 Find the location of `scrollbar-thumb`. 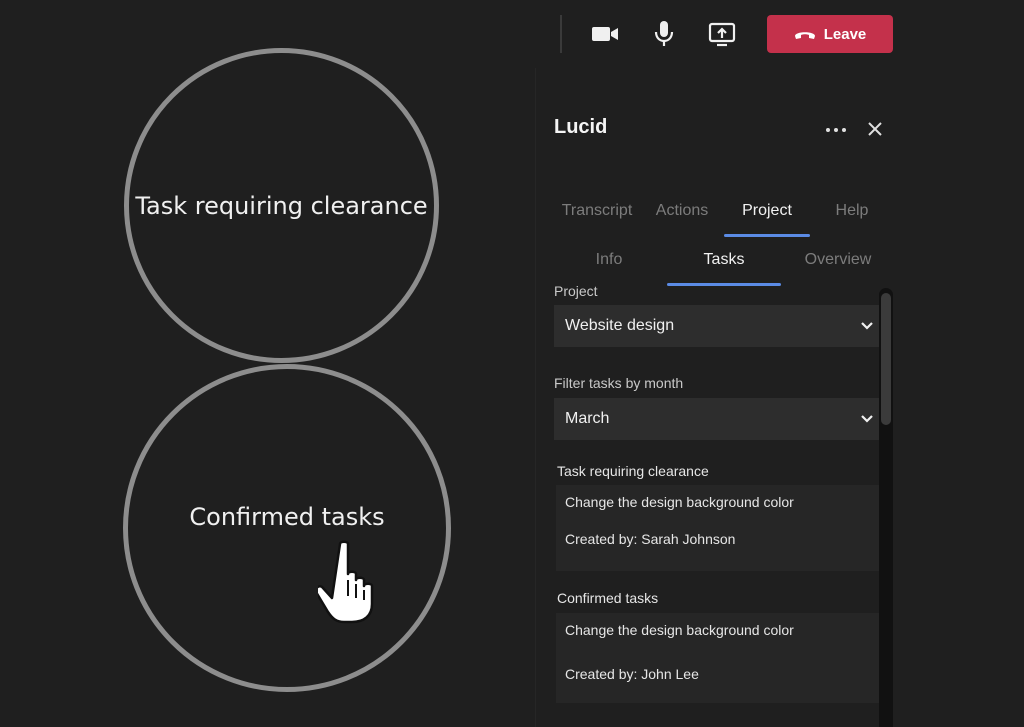

scrollbar-thumb is located at coordinates (886, 359).